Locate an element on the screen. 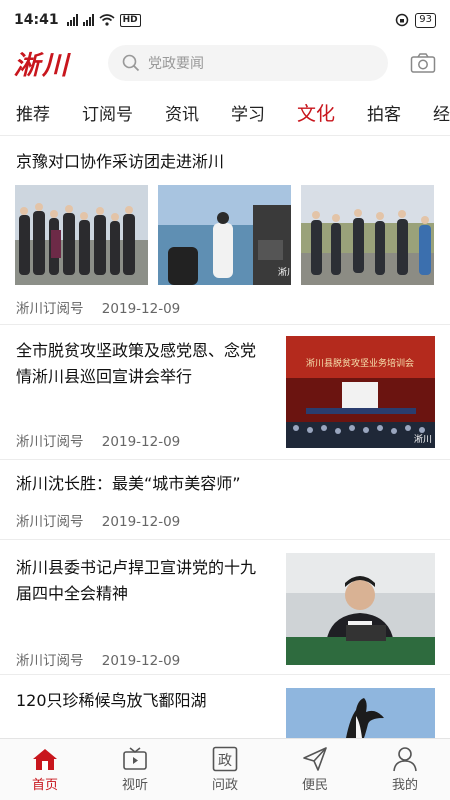  camera-icon is located at coordinates (423, 63).